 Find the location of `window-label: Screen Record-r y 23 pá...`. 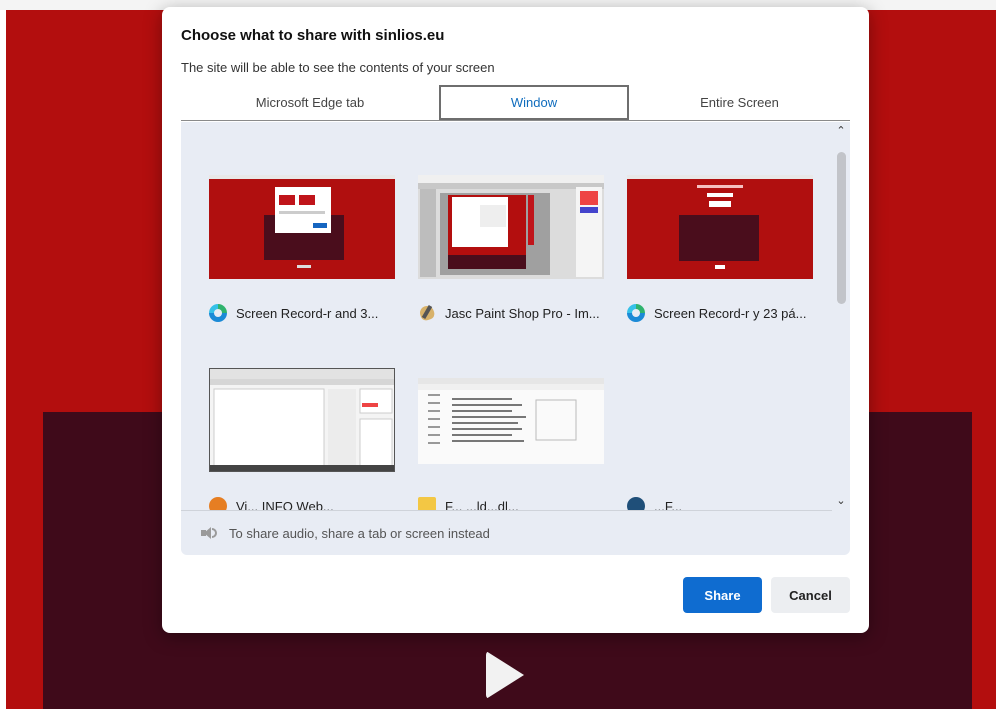

window-label: Screen Record-r y 23 pá... is located at coordinates (727, 313).